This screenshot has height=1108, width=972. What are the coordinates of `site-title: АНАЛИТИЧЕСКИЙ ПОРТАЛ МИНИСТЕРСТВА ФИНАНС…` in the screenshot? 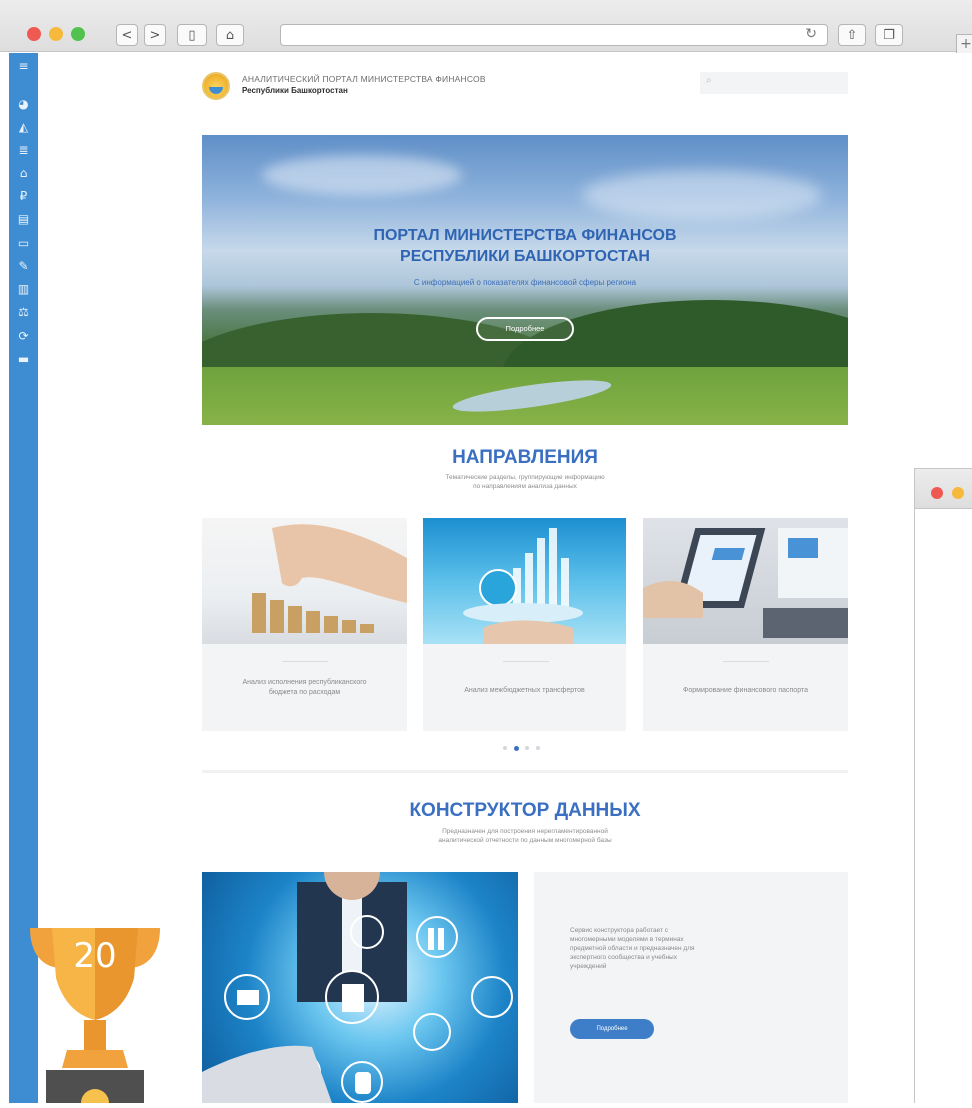 It's located at (364, 79).